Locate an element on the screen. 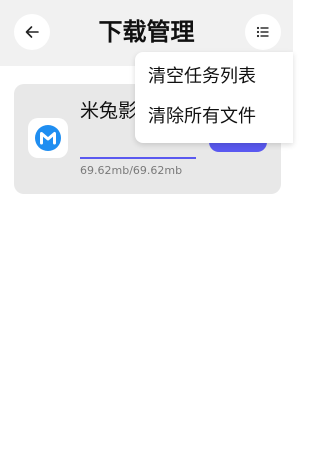  list-menu-icon is located at coordinates (262, 32).